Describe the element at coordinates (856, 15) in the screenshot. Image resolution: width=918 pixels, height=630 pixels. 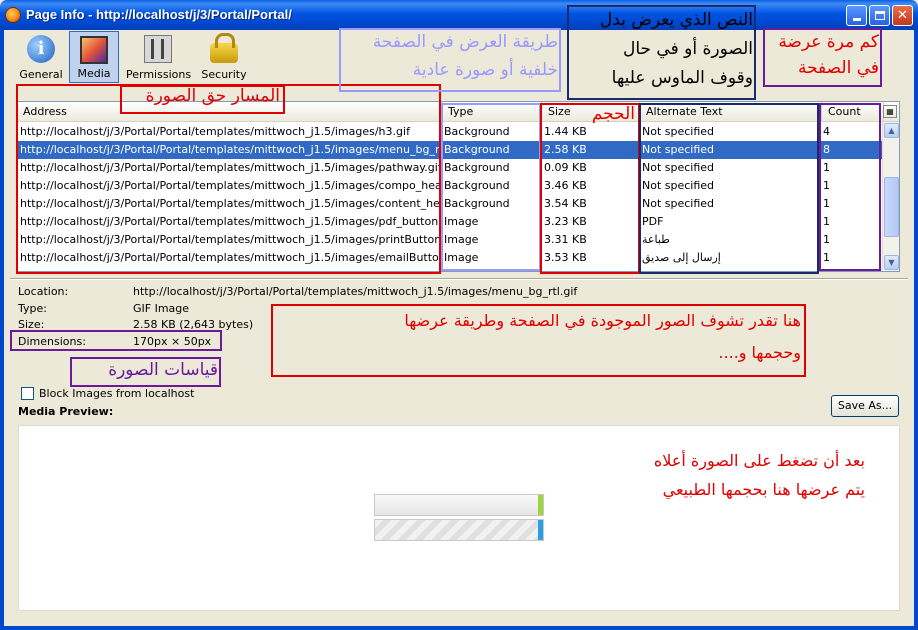
I see `minimize-button` at that location.